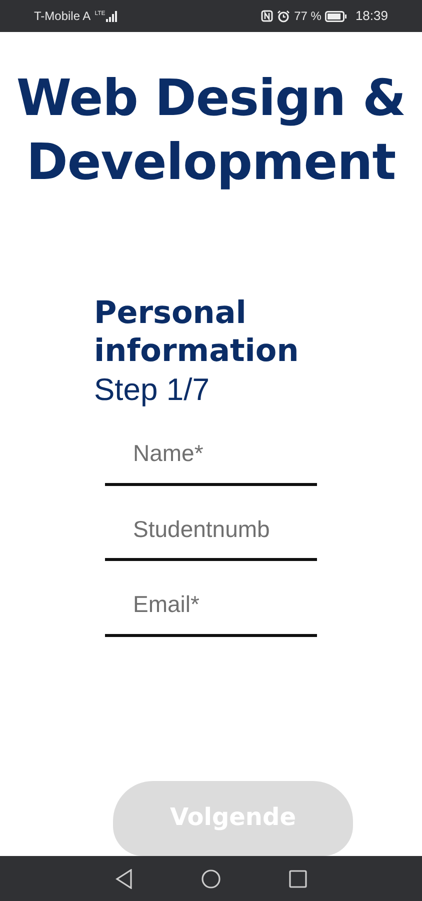 Image resolution: width=422 pixels, height=901 pixels. Describe the element at coordinates (62, 16) in the screenshot. I see `carrier-name: T-Mobile A` at that location.